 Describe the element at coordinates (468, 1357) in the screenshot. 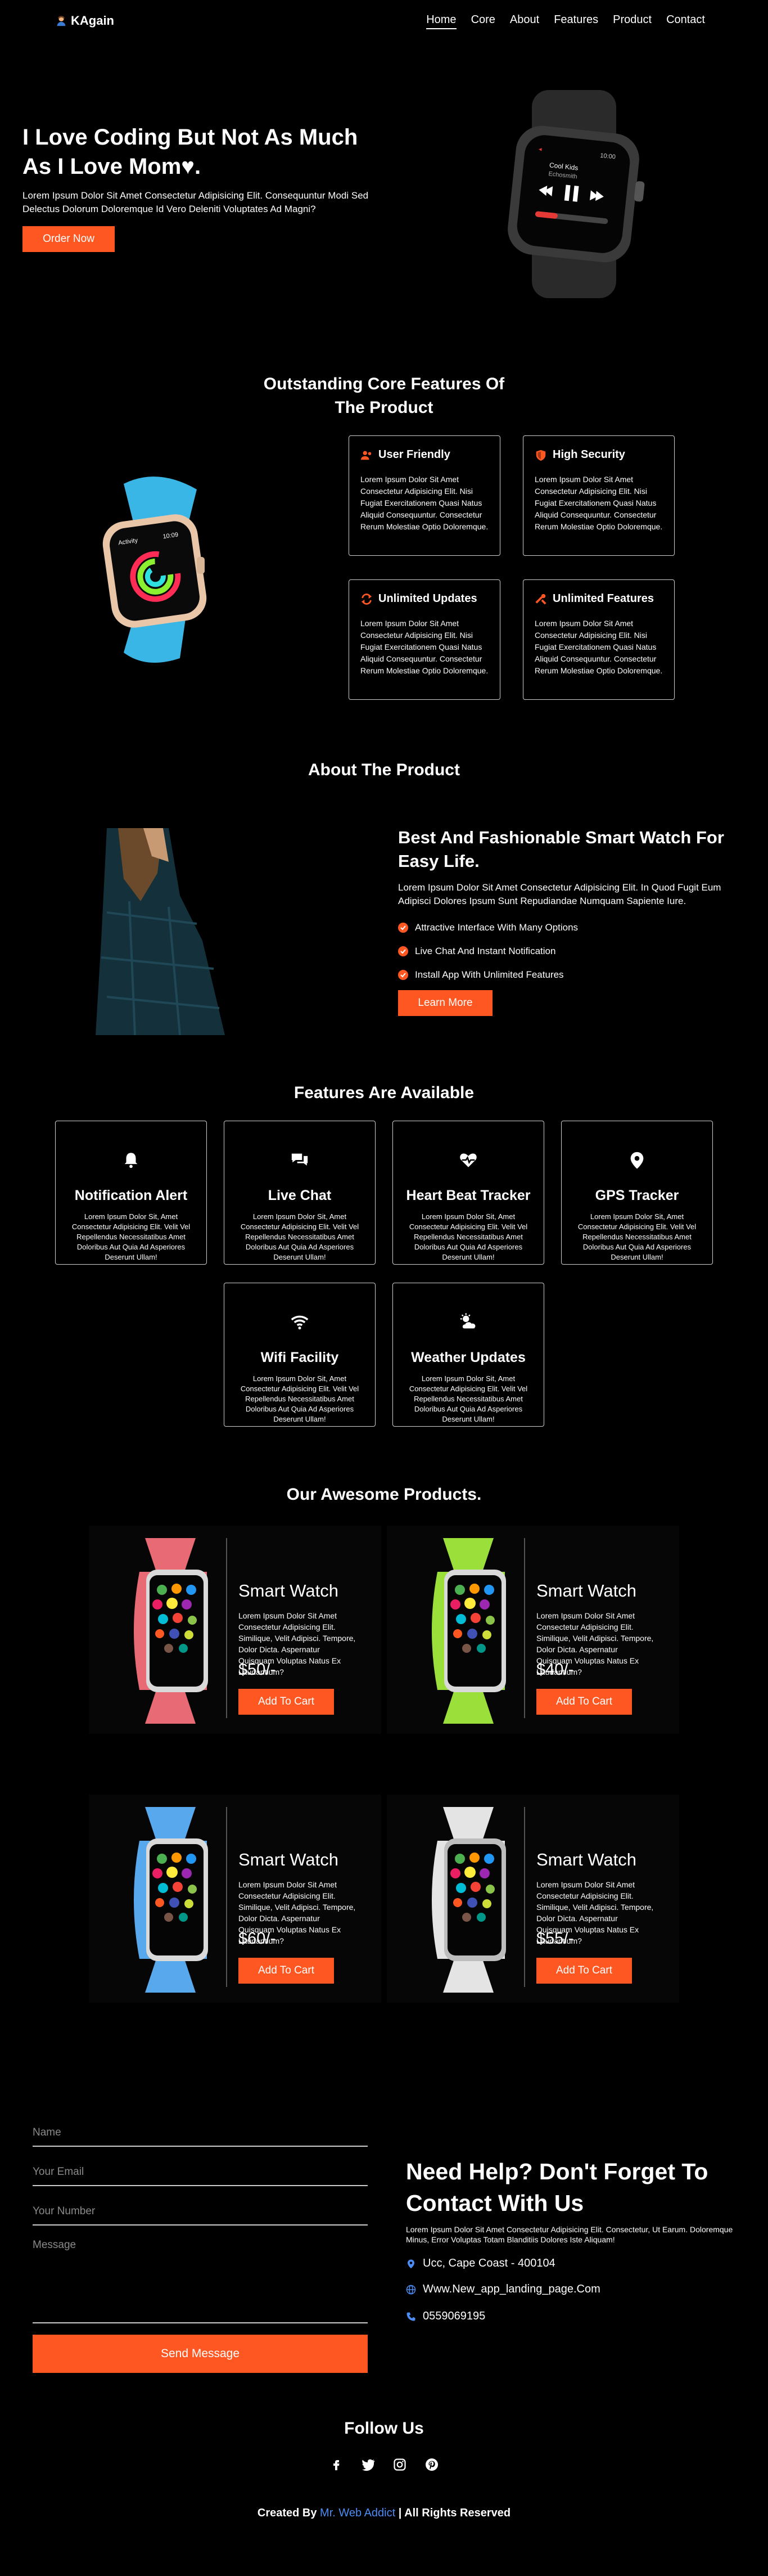

I see `feature-title: Weather Updates` at that location.